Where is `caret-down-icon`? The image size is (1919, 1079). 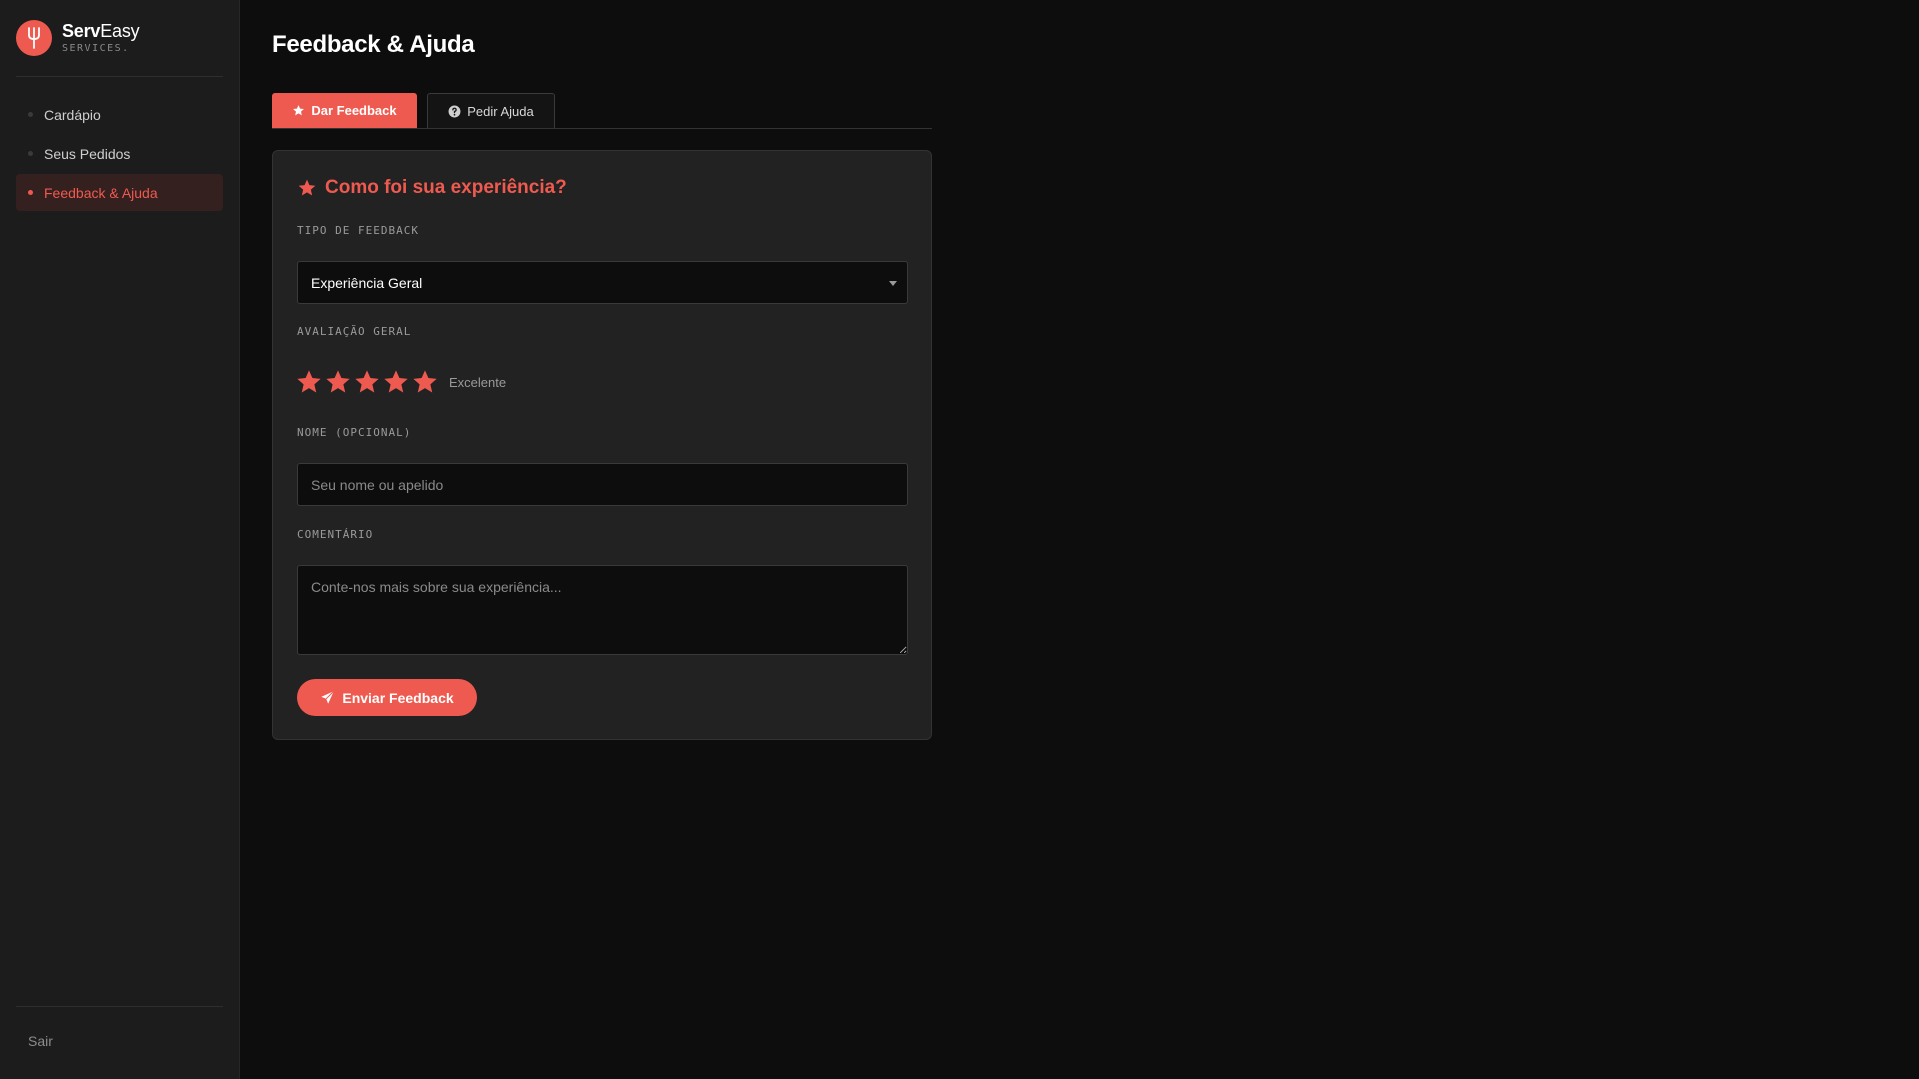 caret-down-icon is located at coordinates (893, 283).